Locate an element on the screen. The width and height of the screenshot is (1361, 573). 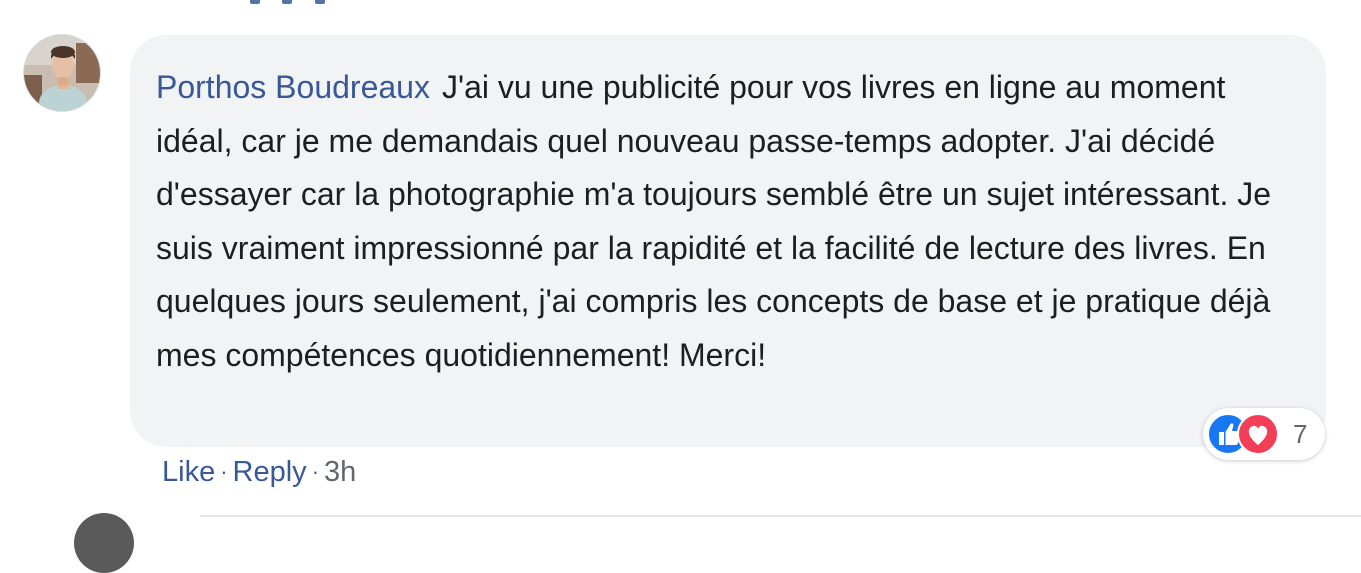
author-name-link: Porthos Boudreaux is located at coordinates (293, 87).